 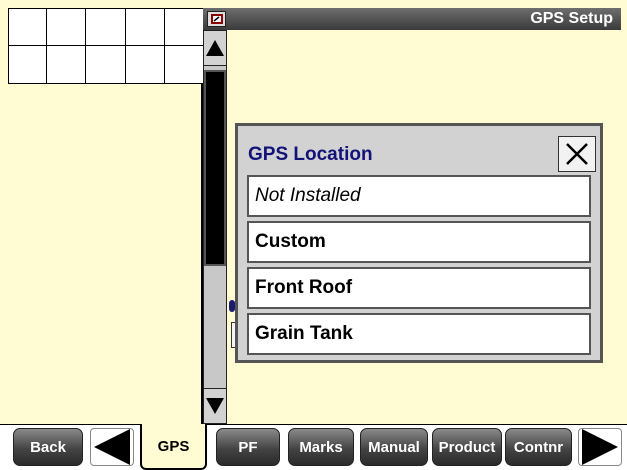 I want to click on close-icon, so click(x=577, y=154).